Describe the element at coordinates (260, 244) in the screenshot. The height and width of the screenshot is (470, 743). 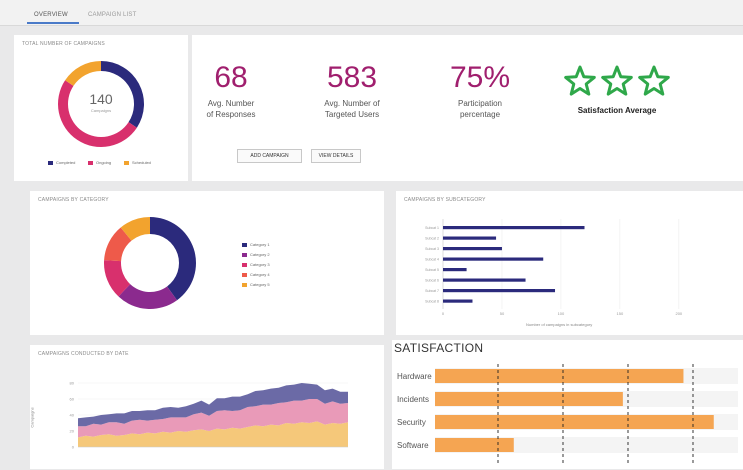
I see `legend-label: Category 1` at that location.